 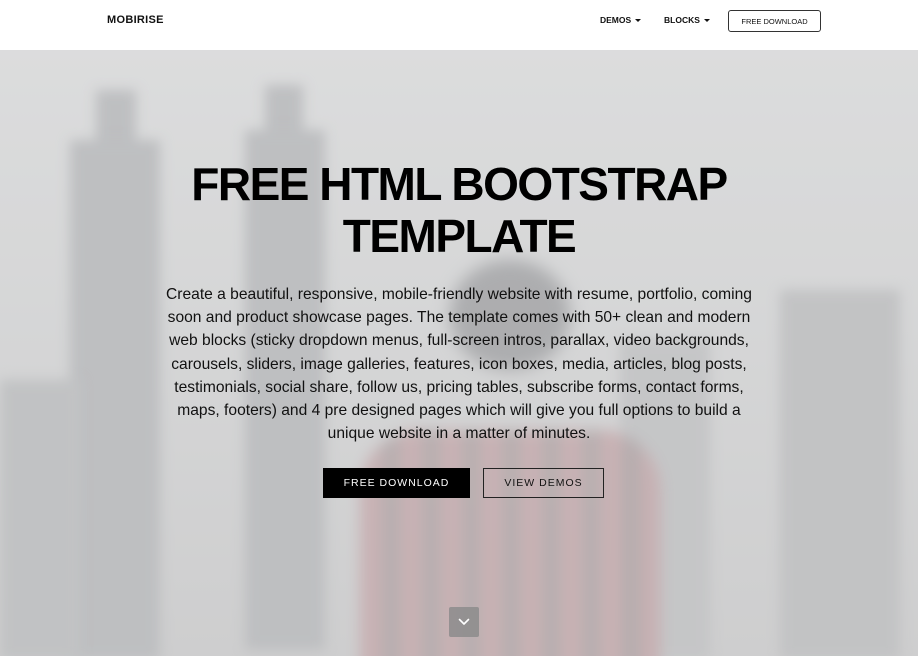 What do you see at coordinates (616, 20) in the screenshot?
I see `nav-demos-label: DEMOS` at bounding box center [616, 20].